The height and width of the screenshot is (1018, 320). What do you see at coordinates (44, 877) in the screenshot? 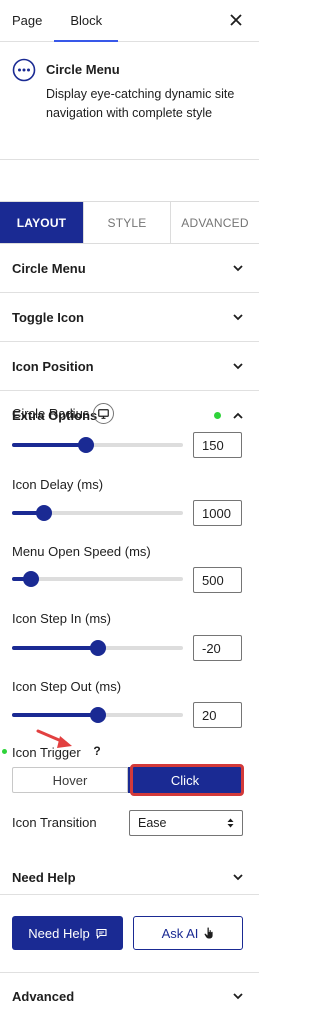
I see `panel-title: Need Help` at bounding box center [44, 877].